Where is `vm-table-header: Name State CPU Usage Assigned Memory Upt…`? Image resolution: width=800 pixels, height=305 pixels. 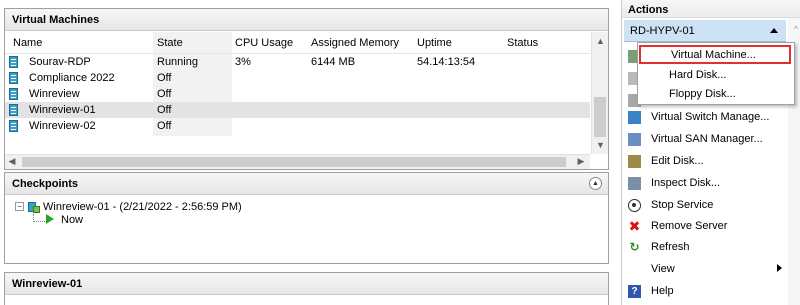
vm-table-header: Name State CPU Usage Assigned Memory Upt… is located at coordinates (297, 43).